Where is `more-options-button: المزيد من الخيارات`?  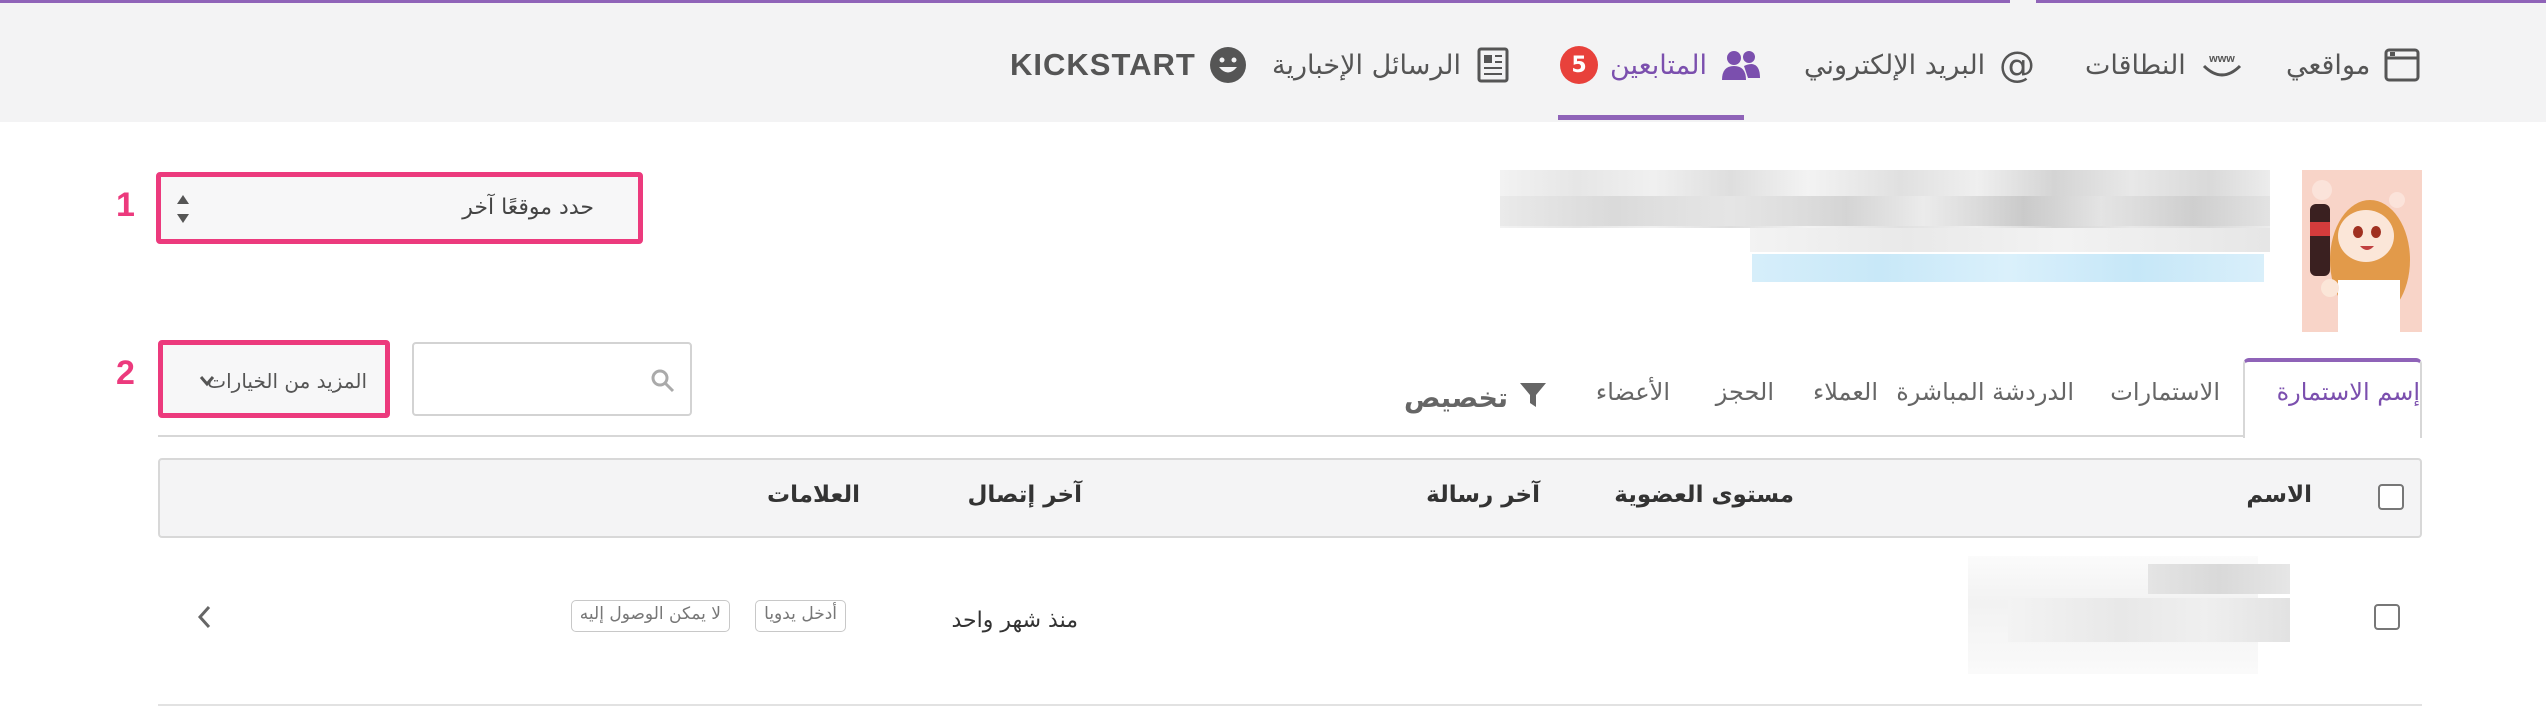 more-options-button: المزيد من الخيارات is located at coordinates (274, 379).